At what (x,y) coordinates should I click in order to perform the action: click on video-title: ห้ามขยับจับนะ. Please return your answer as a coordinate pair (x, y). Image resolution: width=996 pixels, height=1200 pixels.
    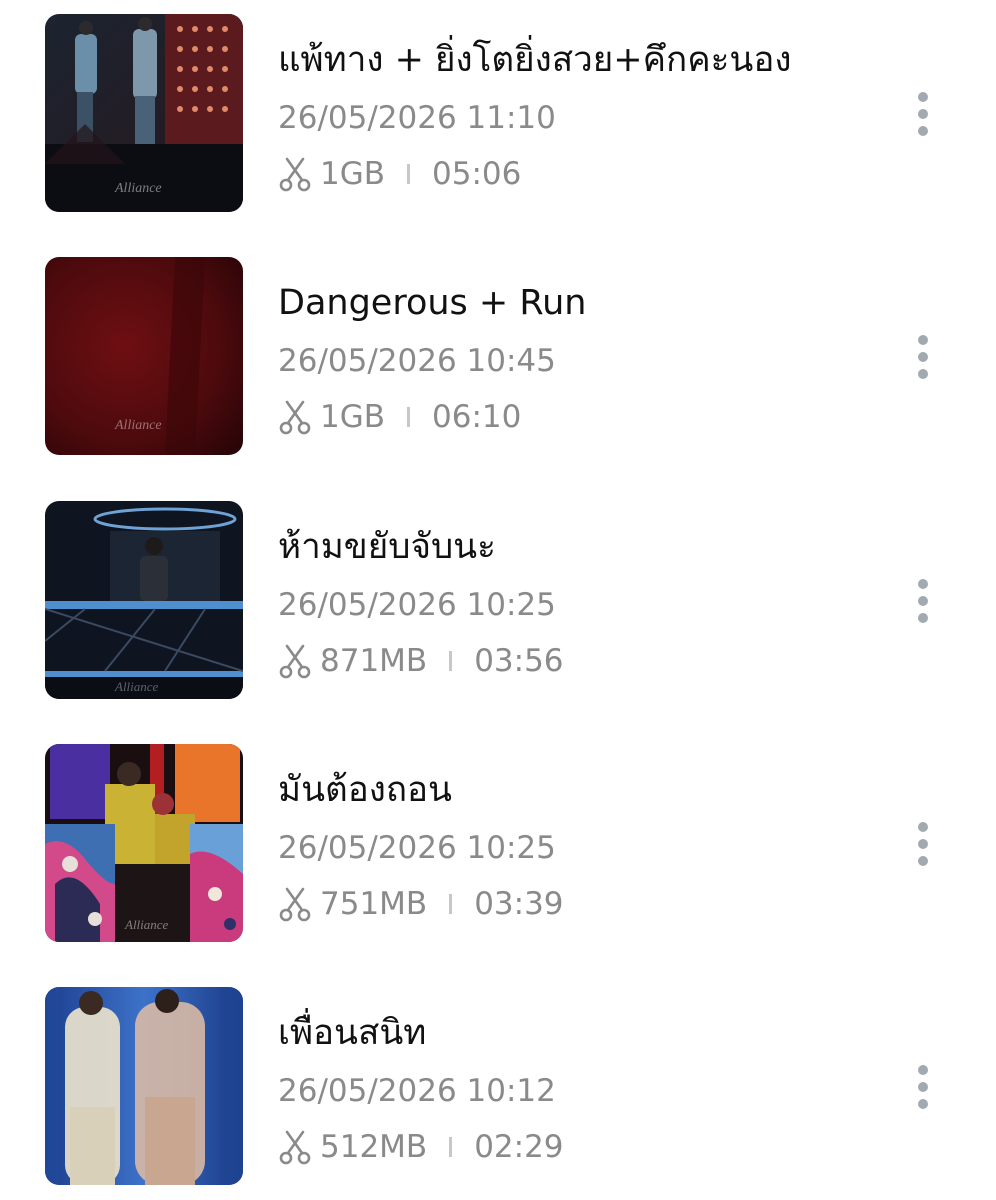
    Looking at the image, I should click on (387, 547).